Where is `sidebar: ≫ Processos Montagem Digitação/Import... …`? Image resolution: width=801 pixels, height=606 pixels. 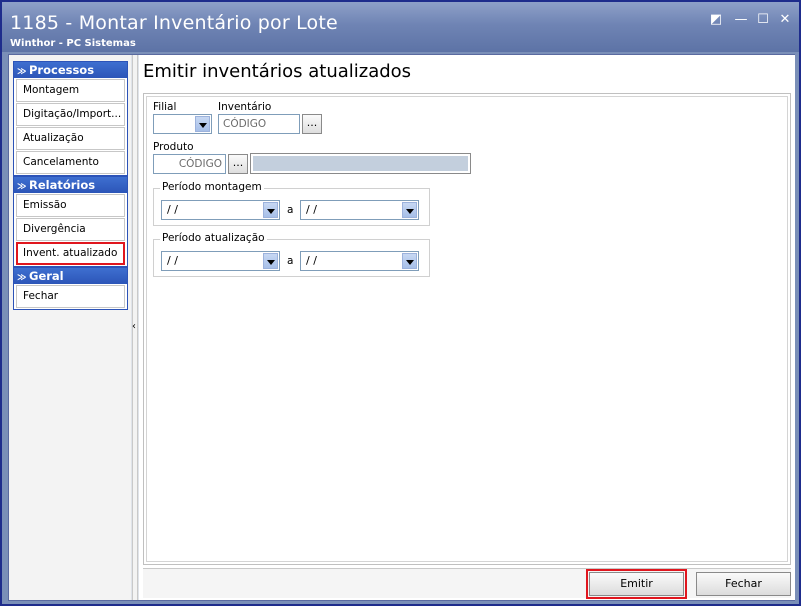
sidebar: ≫ Processos Montagem Digitação/Import... … is located at coordinates (70, 327).